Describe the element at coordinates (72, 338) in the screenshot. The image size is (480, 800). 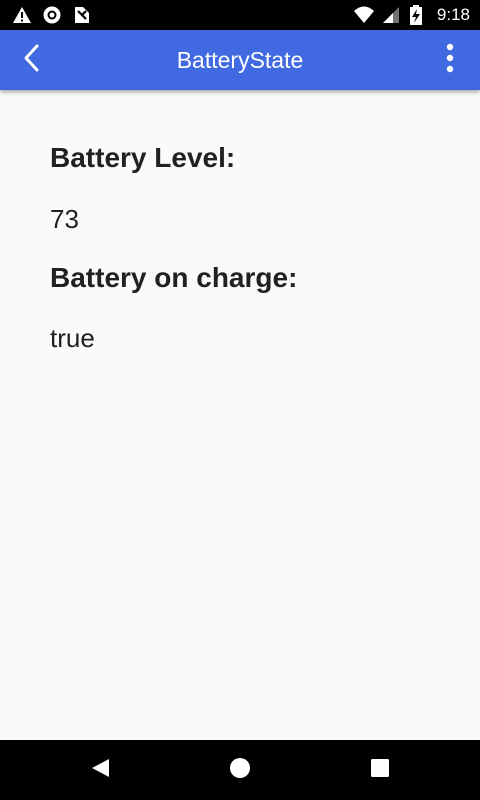
I see `battery-charge-value: true` at that location.